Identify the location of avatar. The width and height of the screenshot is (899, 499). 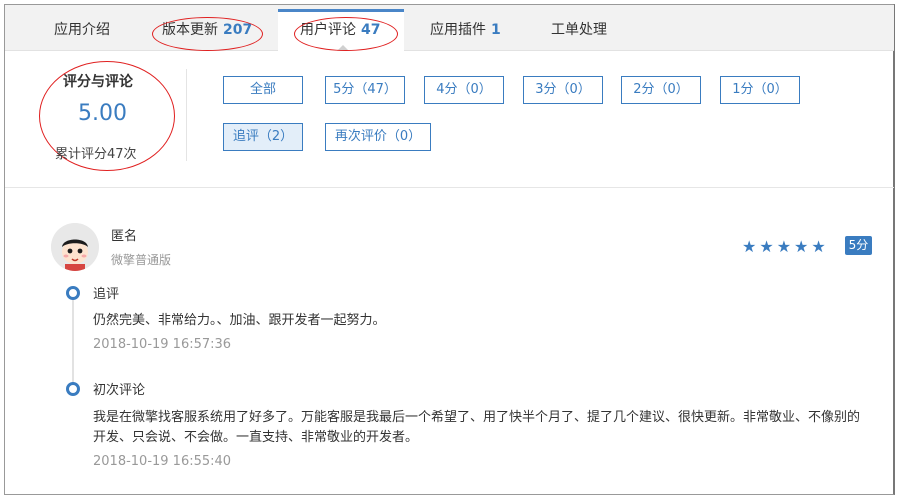
(75, 247).